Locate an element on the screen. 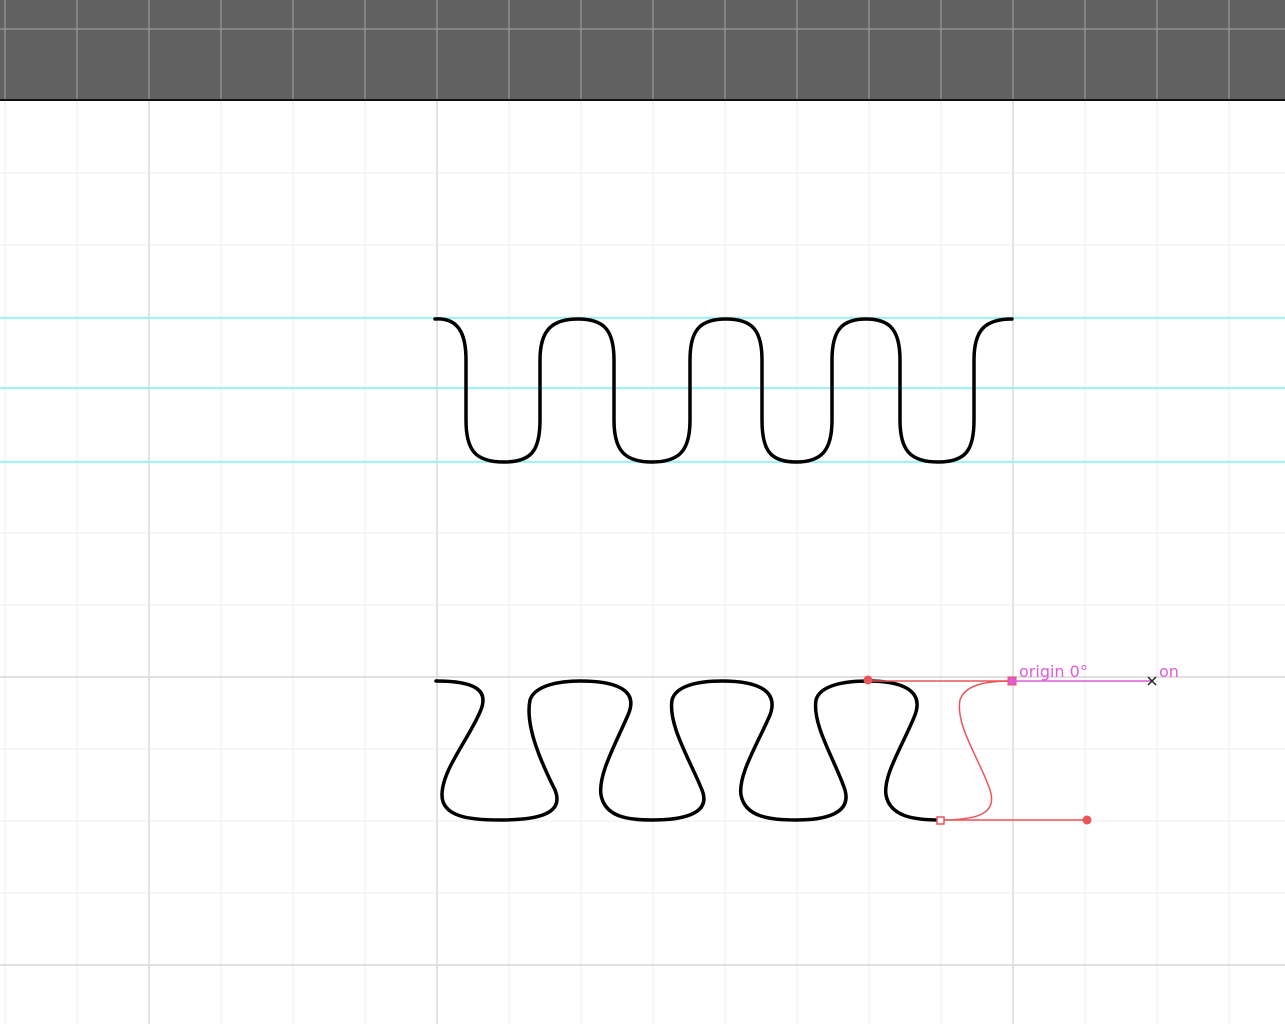 The width and height of the screenshot is (1285, 1024). top-ruler-bar is located at coordinates (642, 50).